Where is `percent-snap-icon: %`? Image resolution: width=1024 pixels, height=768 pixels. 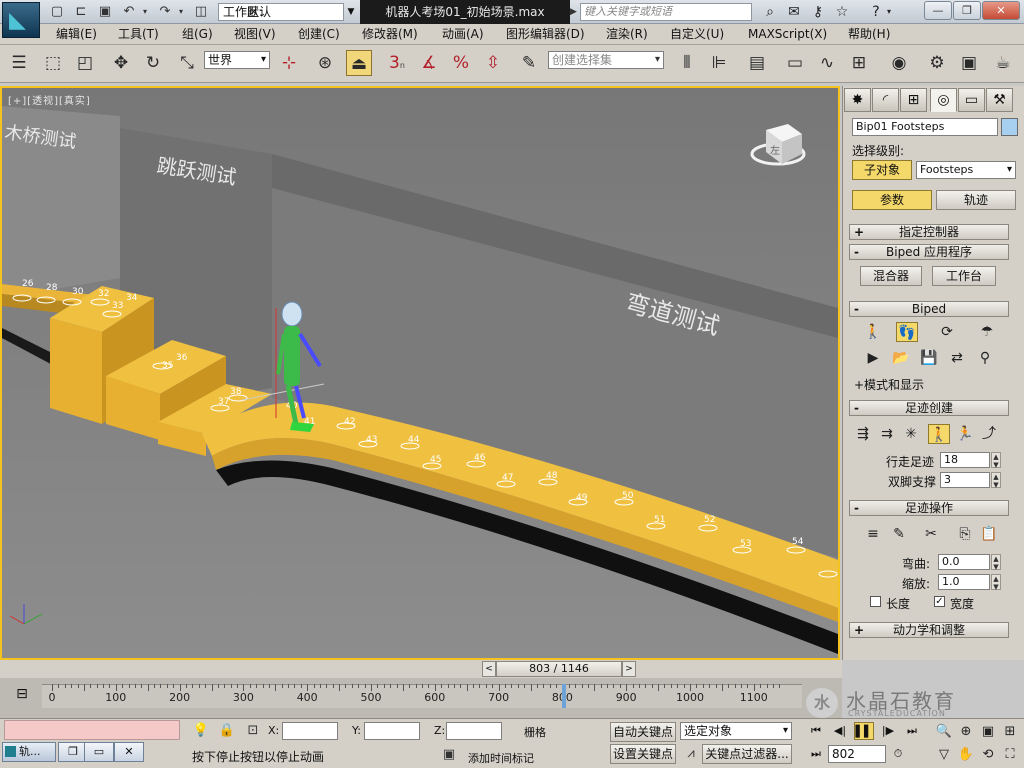
percent-snap-icon: % is located at coordinates (461, 63).